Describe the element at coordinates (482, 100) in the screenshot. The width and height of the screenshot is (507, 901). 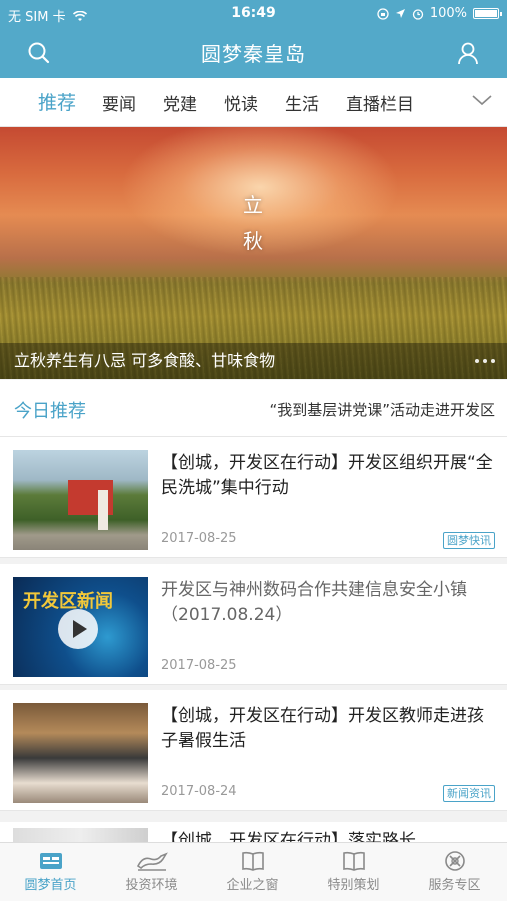
I see `chevron-down-icon` at that location.